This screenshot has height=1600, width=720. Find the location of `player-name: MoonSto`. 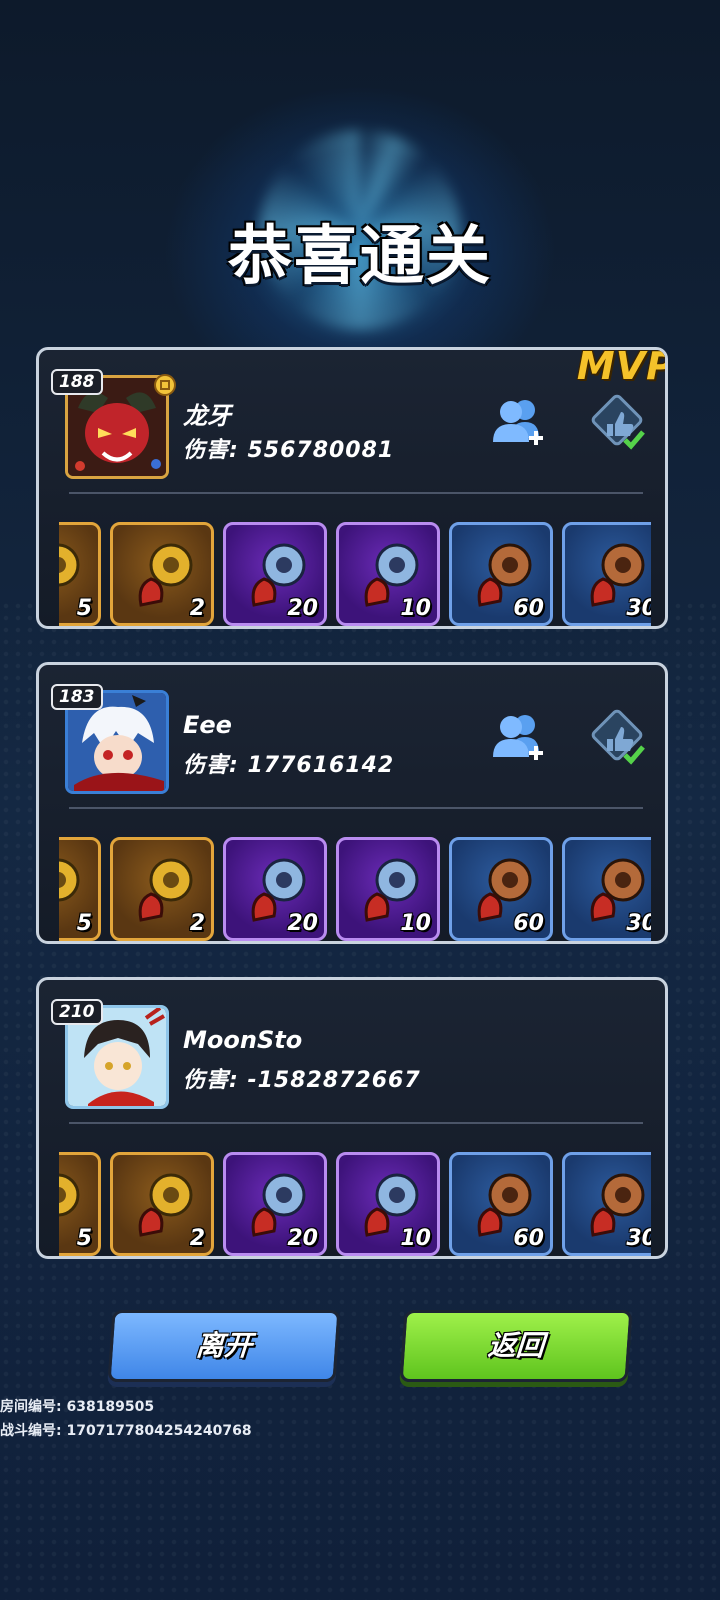

player-name: MoonSto is located at coordinates (243, 1040).